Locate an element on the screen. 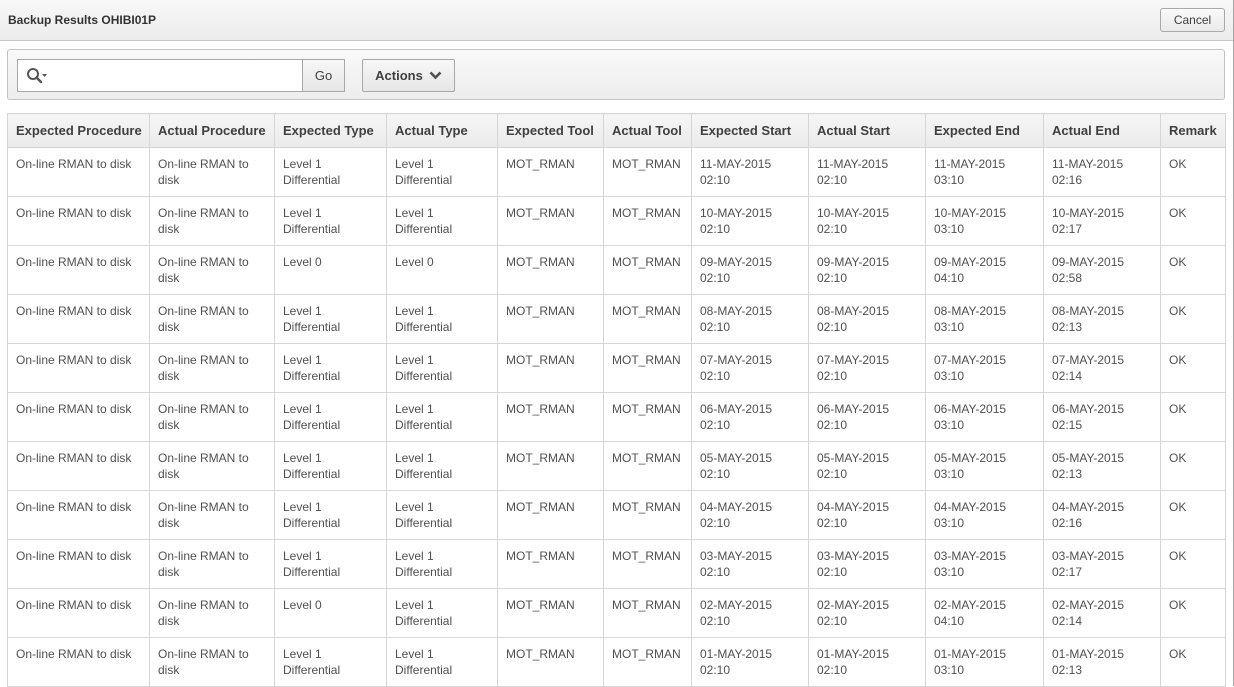 The height and width of the screenshot is (687, 1234). column-header-expected-procedure: Expected Procedure is located at coordinates (78, 130).